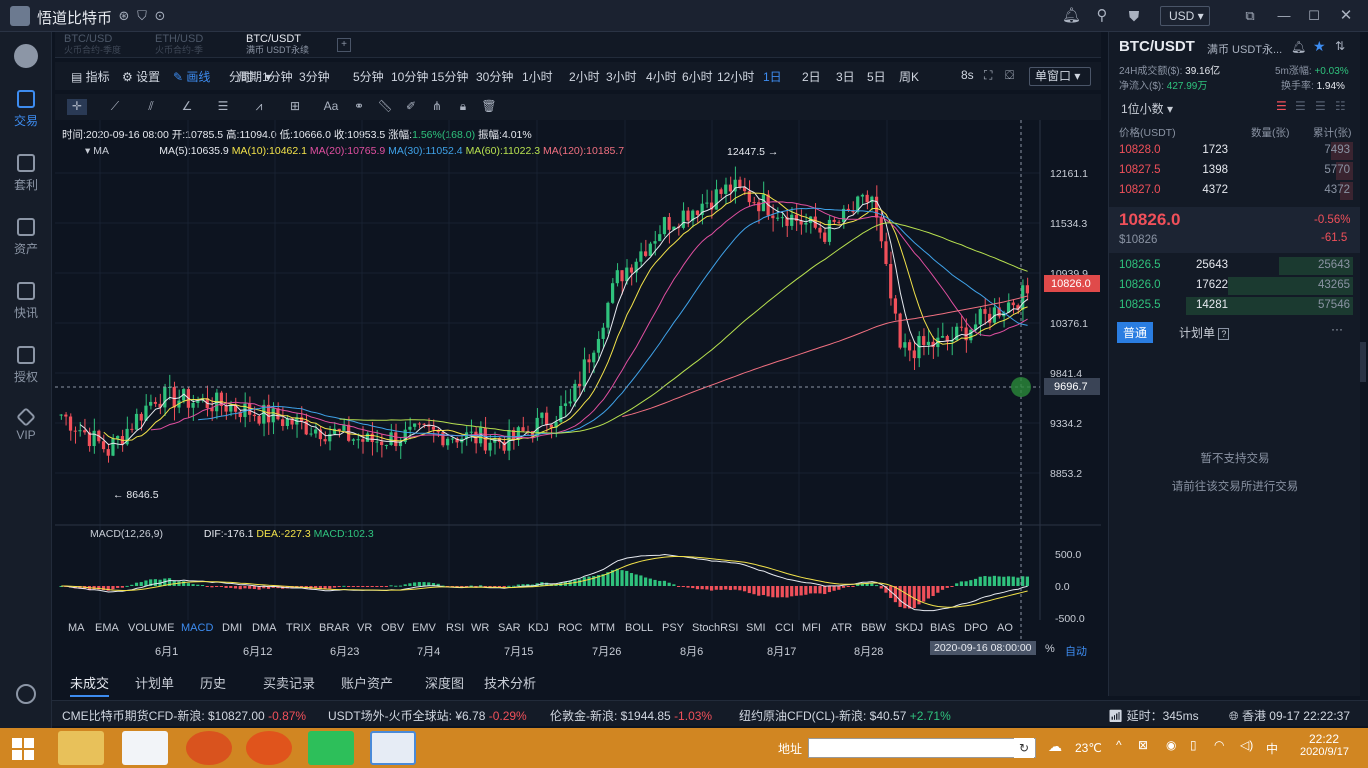  I want to click on indicator-roc: ROC, so click(570, 628).